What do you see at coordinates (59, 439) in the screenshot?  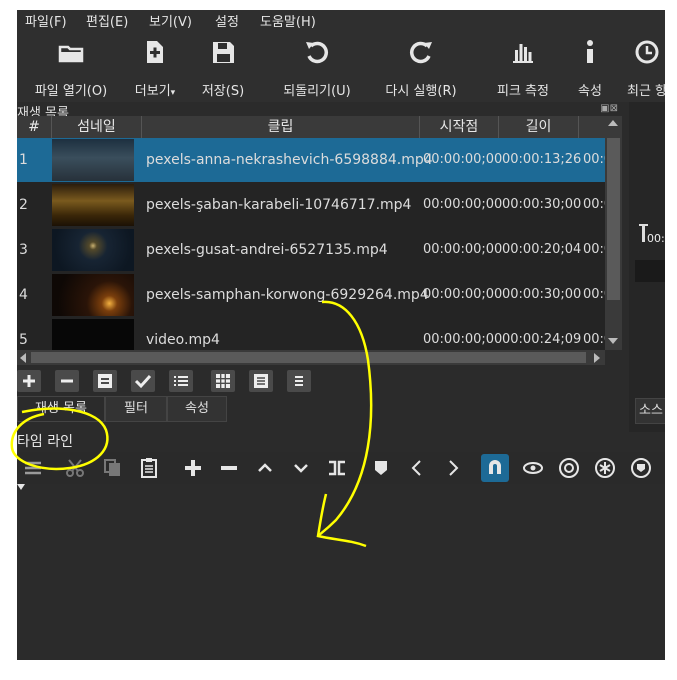 I see `annotation-circle` at bounding box center [59, 439].